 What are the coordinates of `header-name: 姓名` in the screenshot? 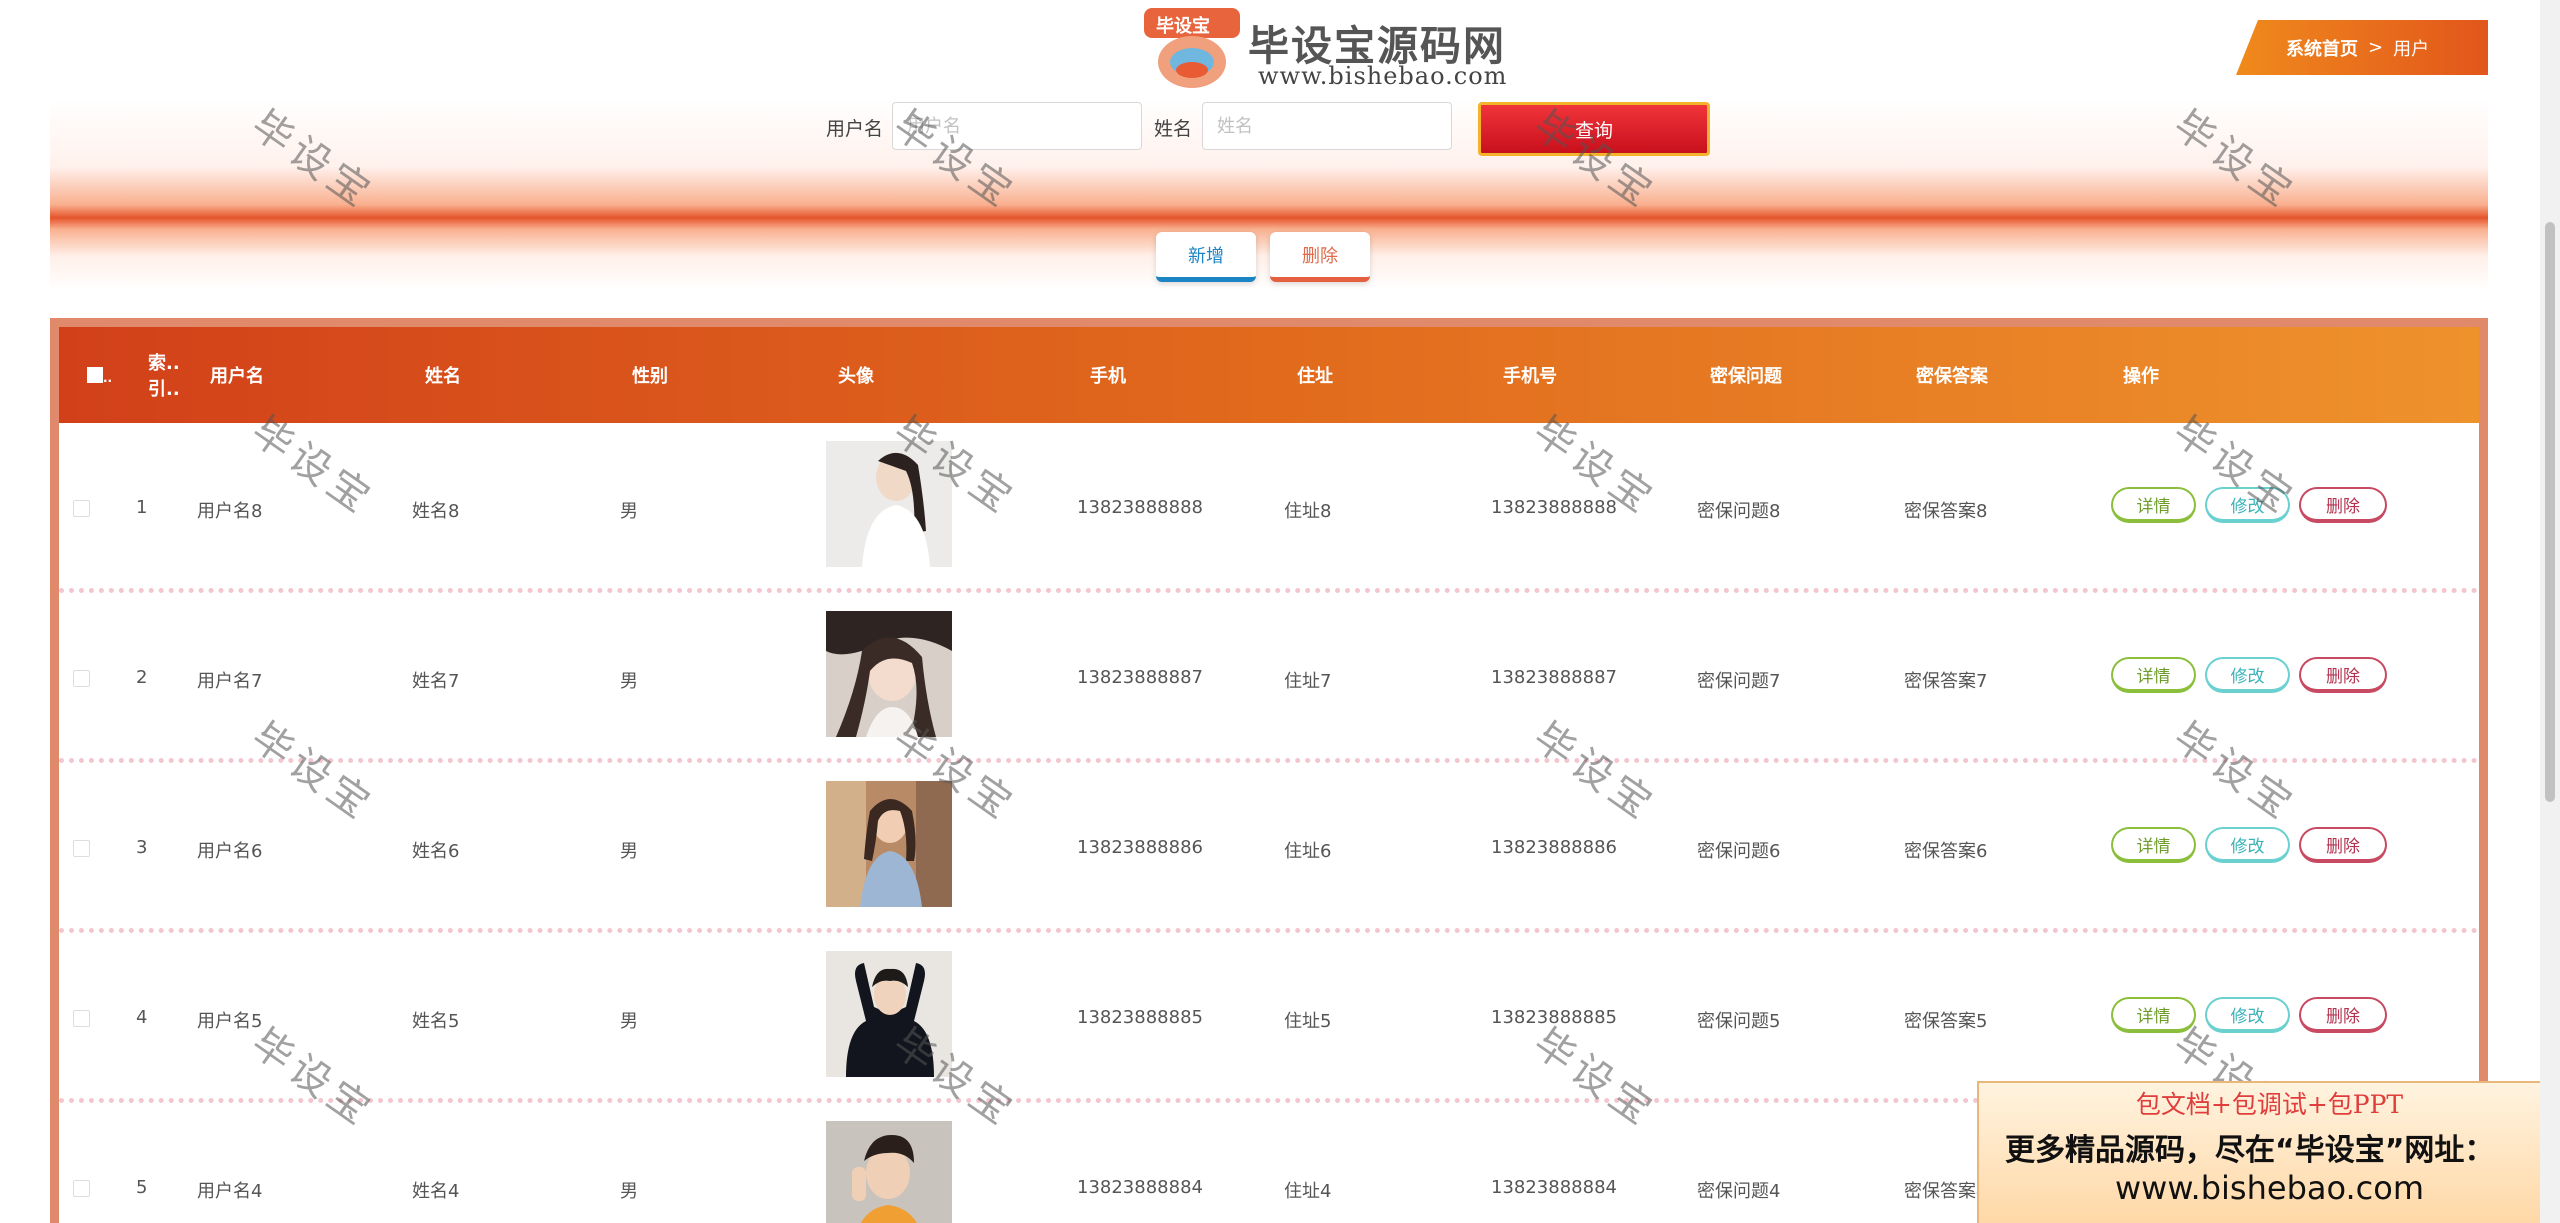 It's located at (443, 376).